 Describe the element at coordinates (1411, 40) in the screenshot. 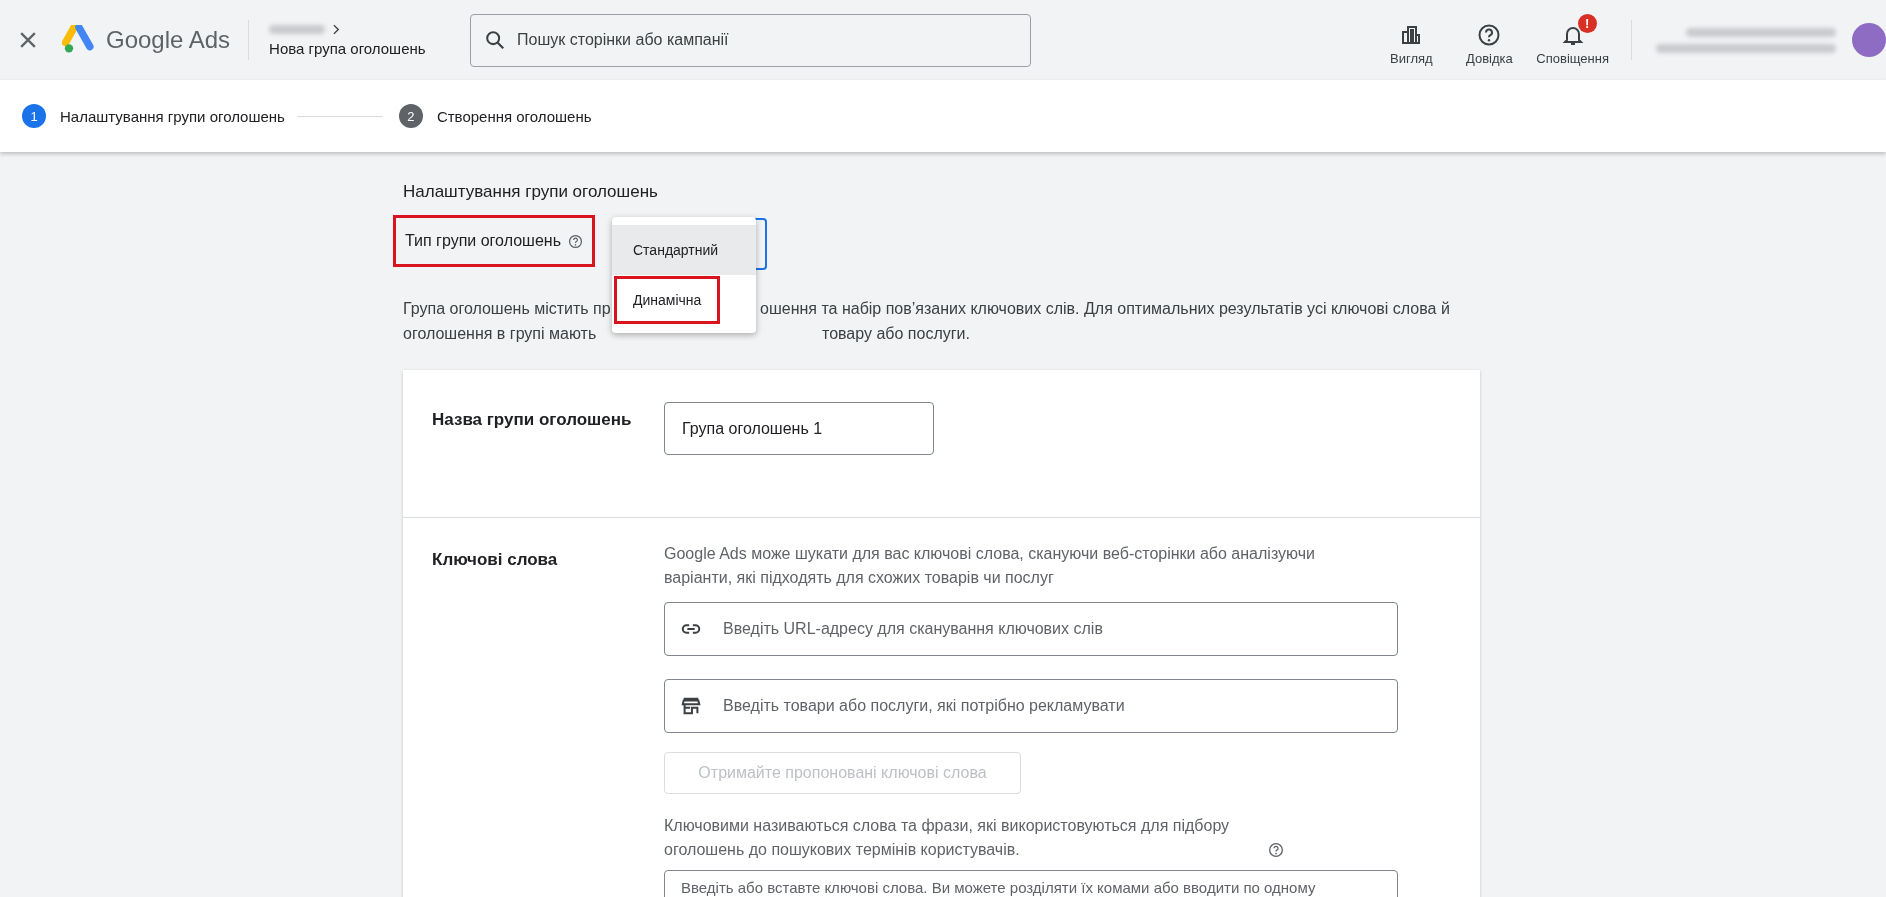

I see `toolbar-button: Вигляд` at that location.